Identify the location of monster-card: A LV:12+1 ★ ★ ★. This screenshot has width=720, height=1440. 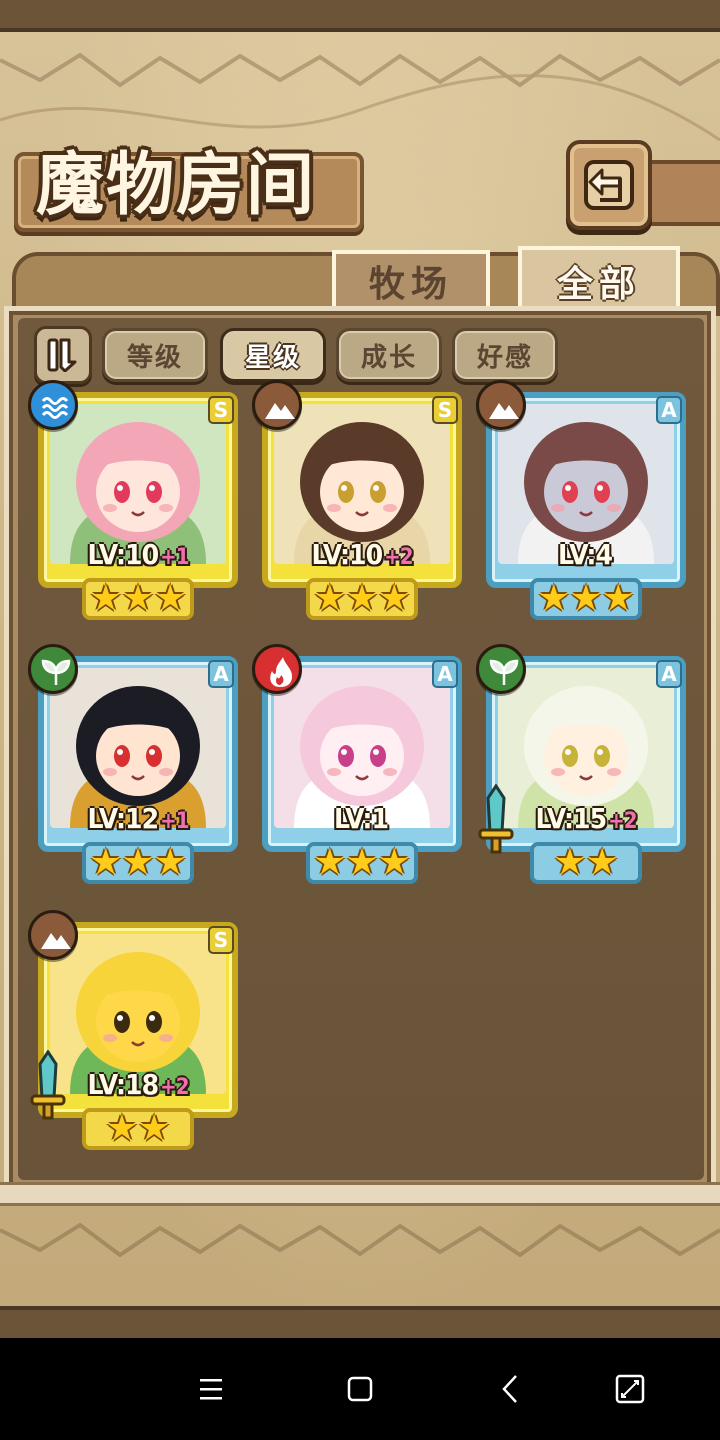
(133, 765).